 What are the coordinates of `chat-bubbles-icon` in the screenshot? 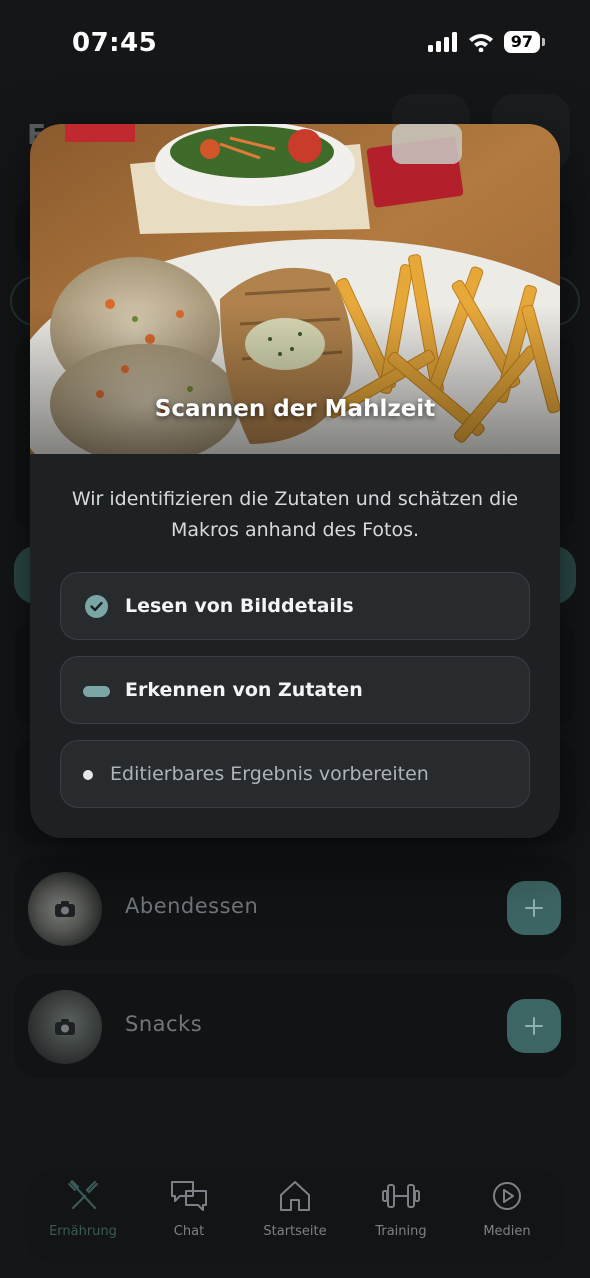 It's located at (189, 1196).